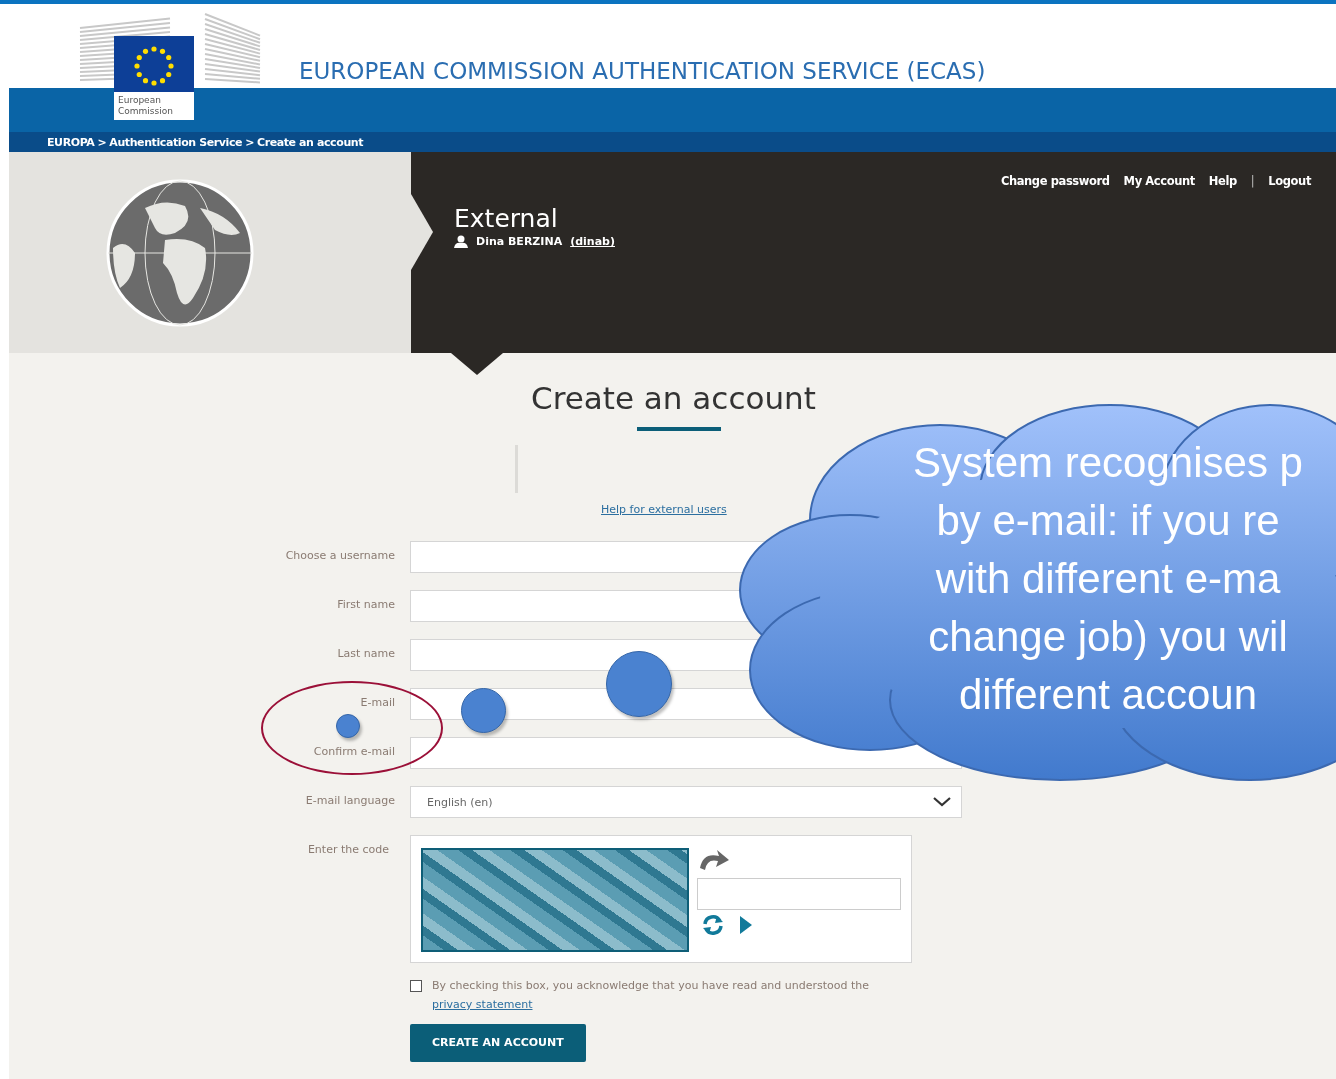 The height and width of the screenshot is (1079, 1336). What do you see at coordinates (146, 111) in the screenshot?
I see `logo-text: Commission` at bounding box center [146, 111].